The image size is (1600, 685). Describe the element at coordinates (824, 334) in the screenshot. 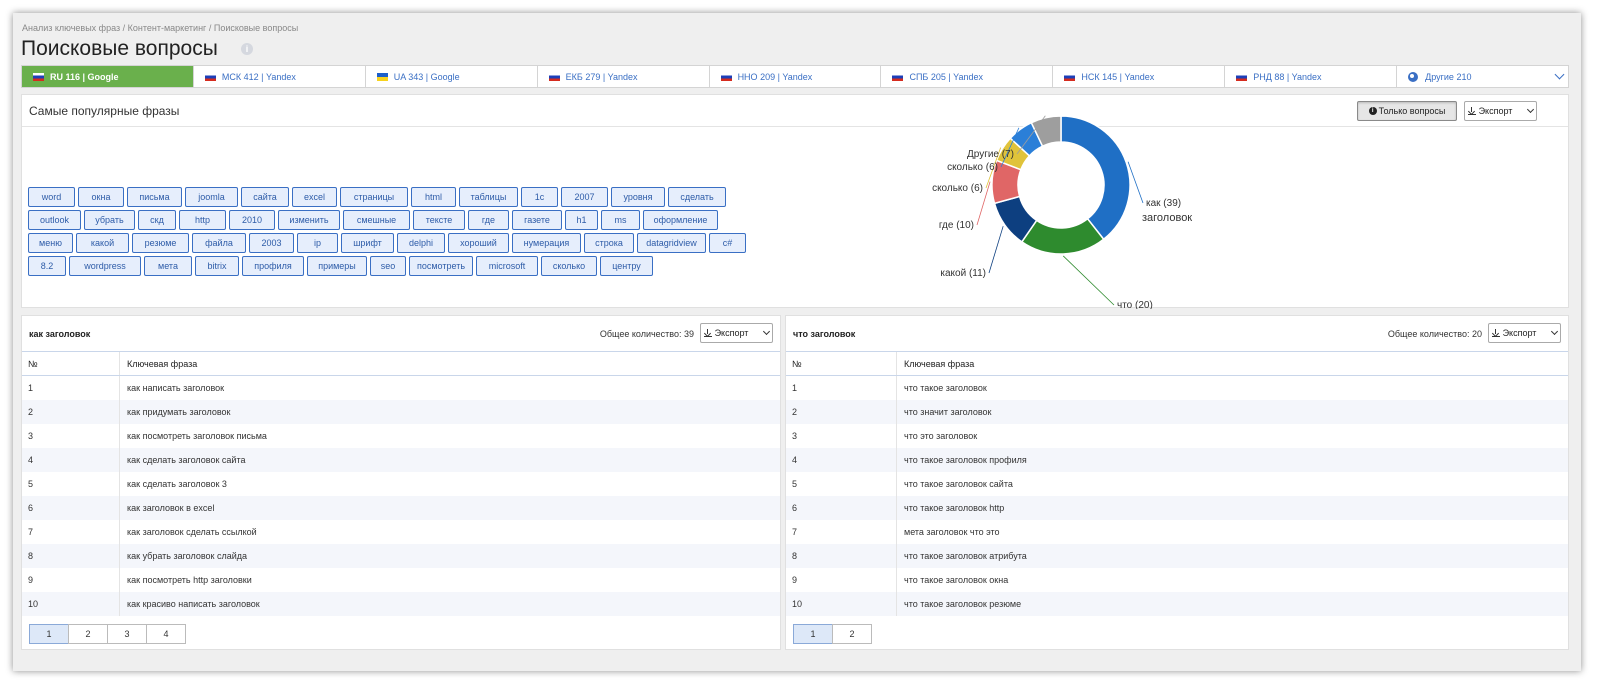

I see `table-title: что заголовок` at that location.